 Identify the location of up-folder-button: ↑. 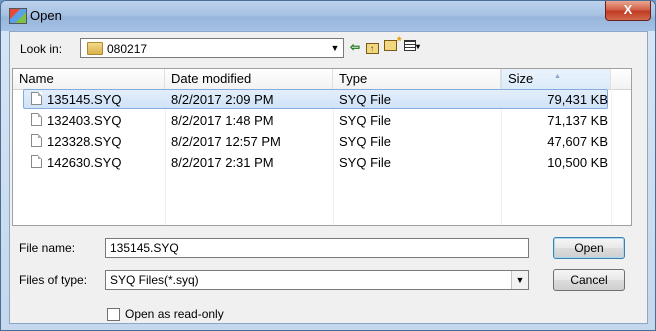
(372, 47).